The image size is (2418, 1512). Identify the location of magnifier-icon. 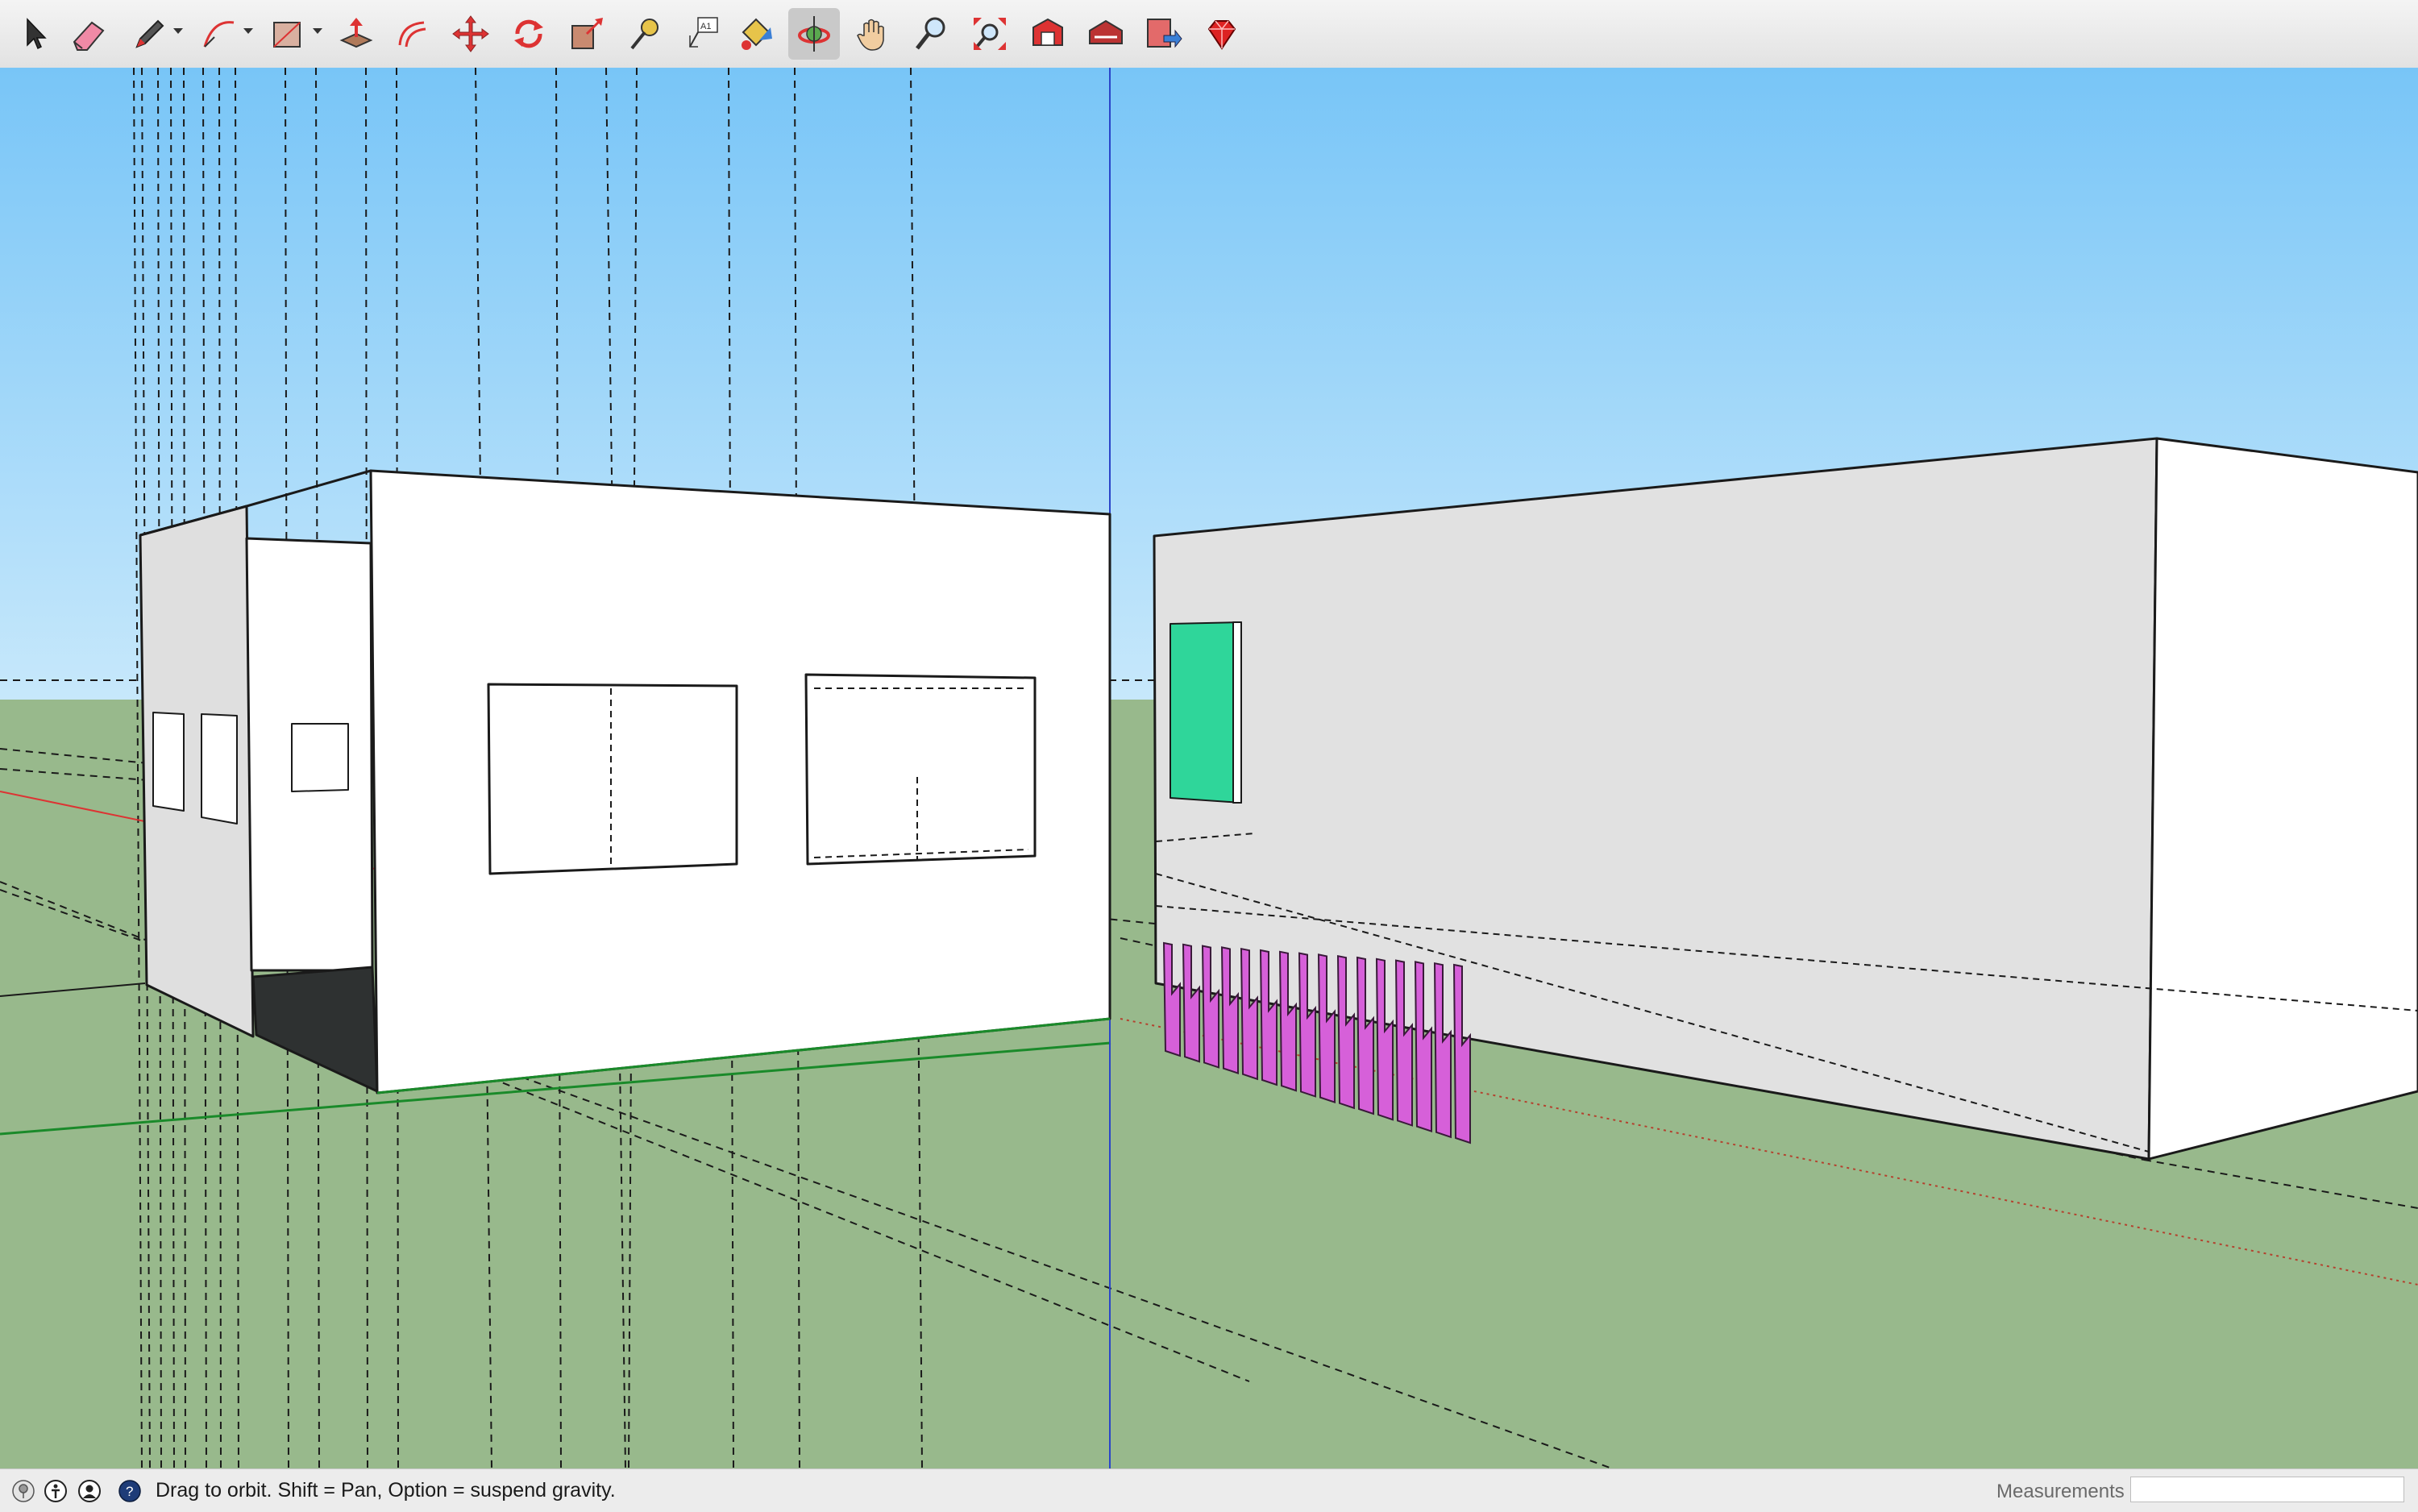
(930, 33).